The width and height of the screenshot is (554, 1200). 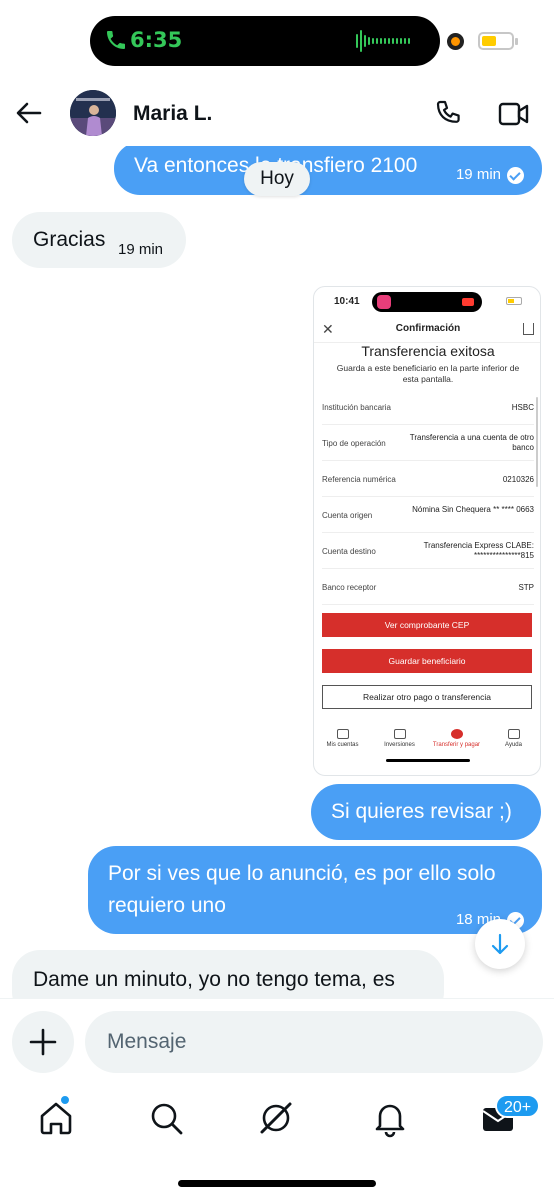 I want to click on embedded-battery-icon, so click(x=514, y=301).